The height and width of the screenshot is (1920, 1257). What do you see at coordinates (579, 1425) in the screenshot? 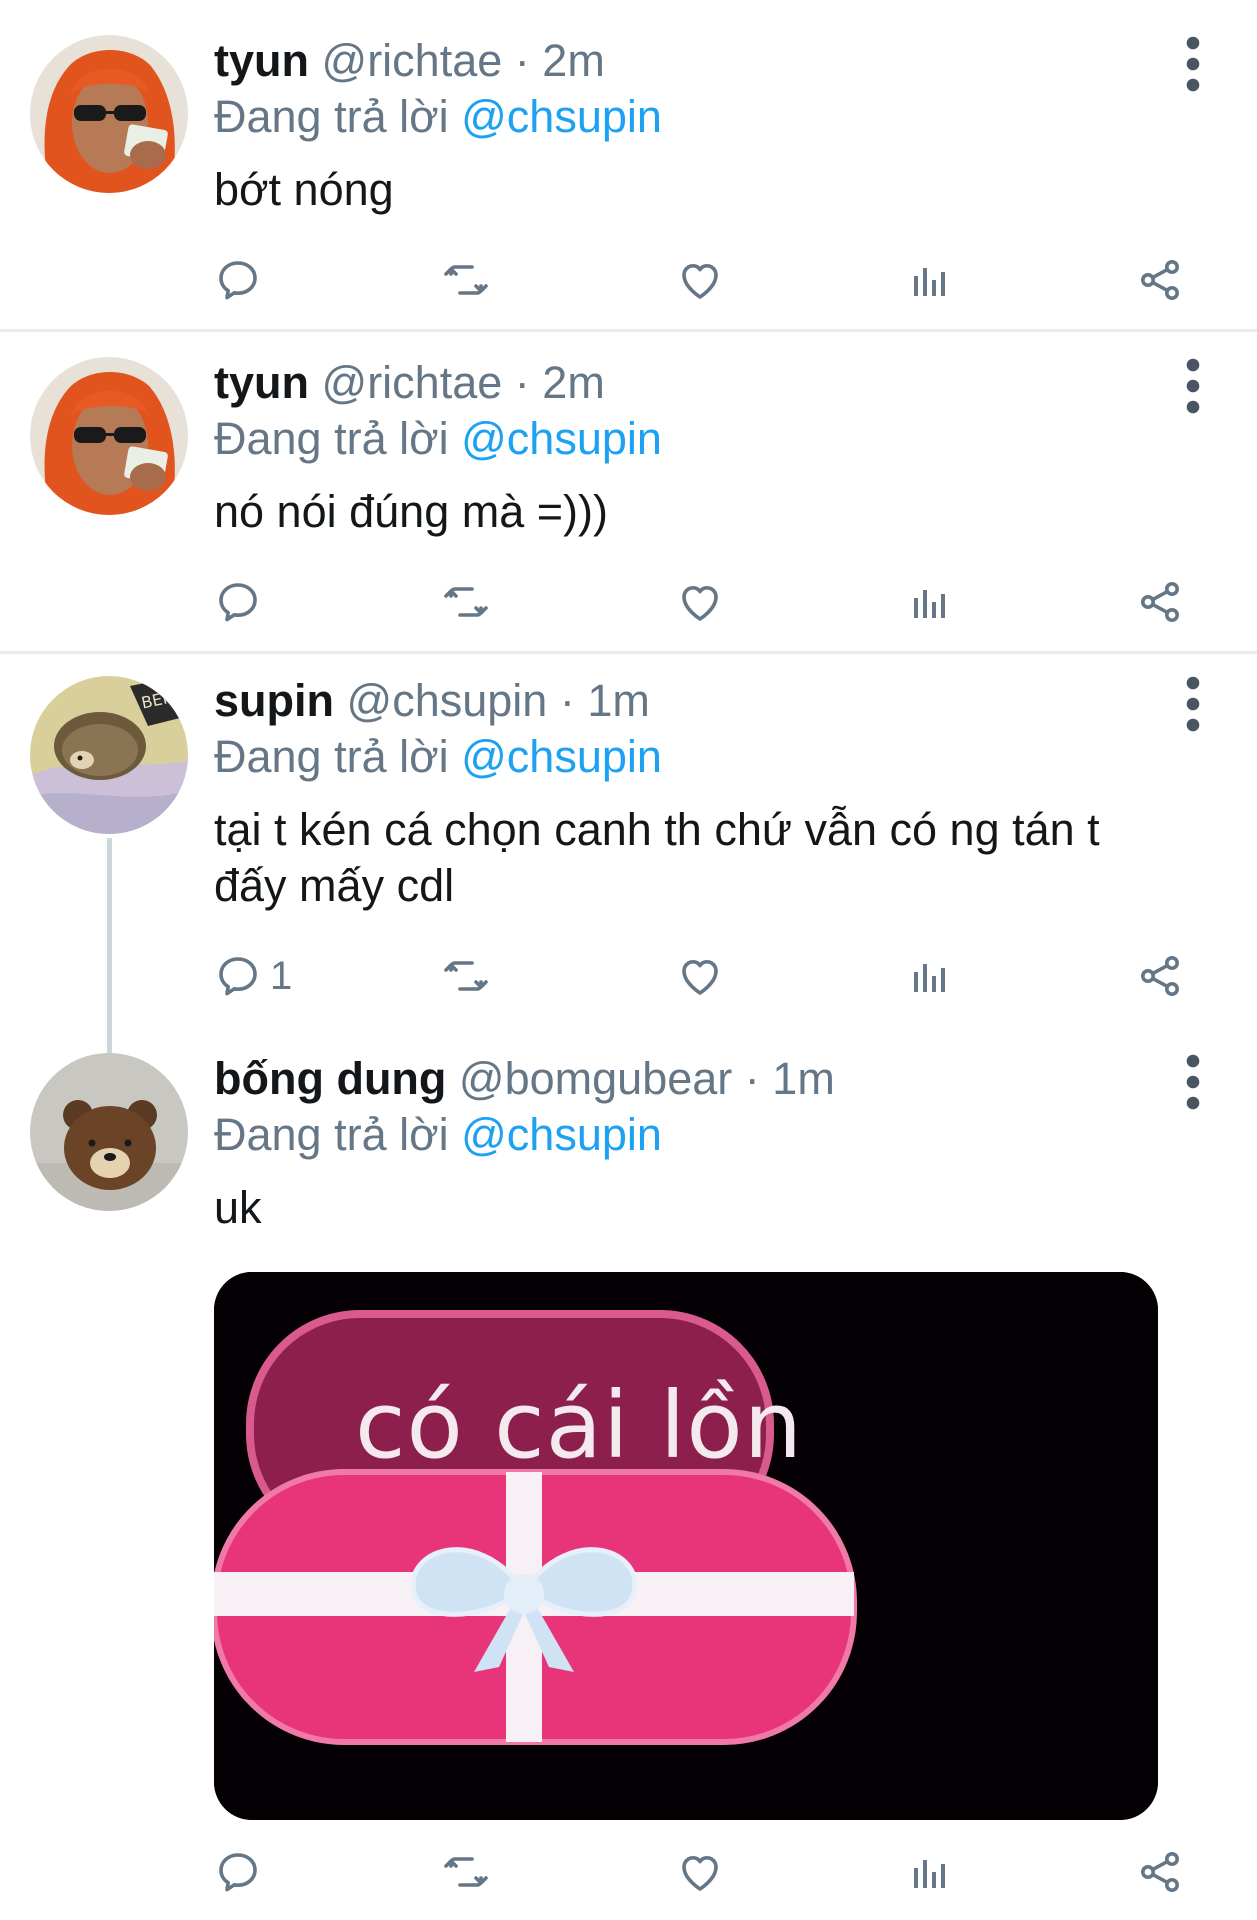
I see `media-caption-text: có cái lồn` at bounding box center [579, 1425].